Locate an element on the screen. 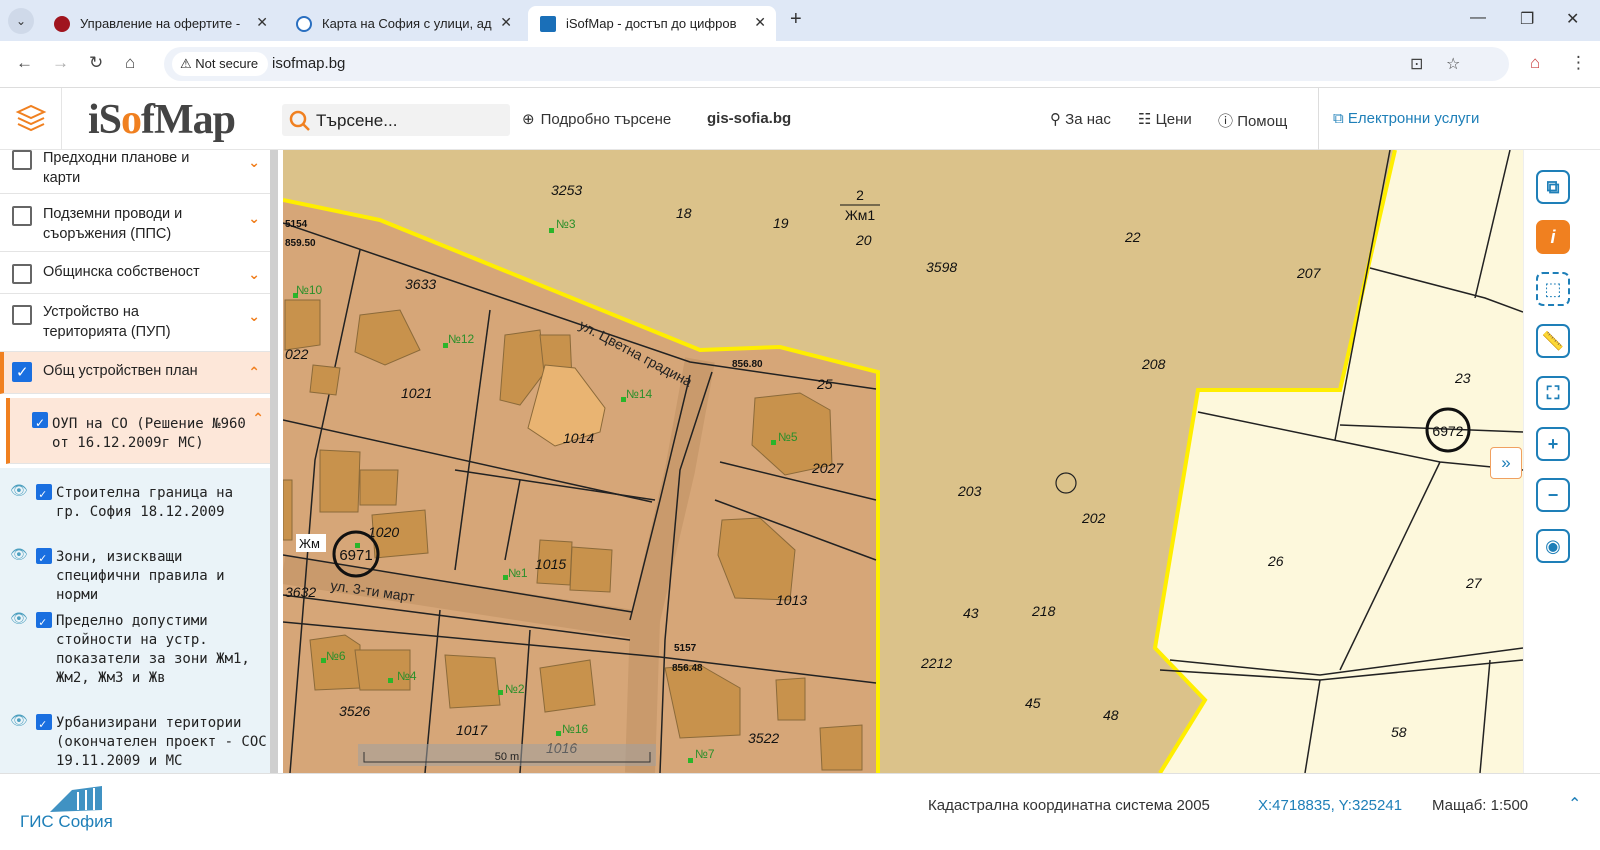 The width and height of the screenshot is (1600, 850). parcel-label: 022 is located at coordinates (297, 354).